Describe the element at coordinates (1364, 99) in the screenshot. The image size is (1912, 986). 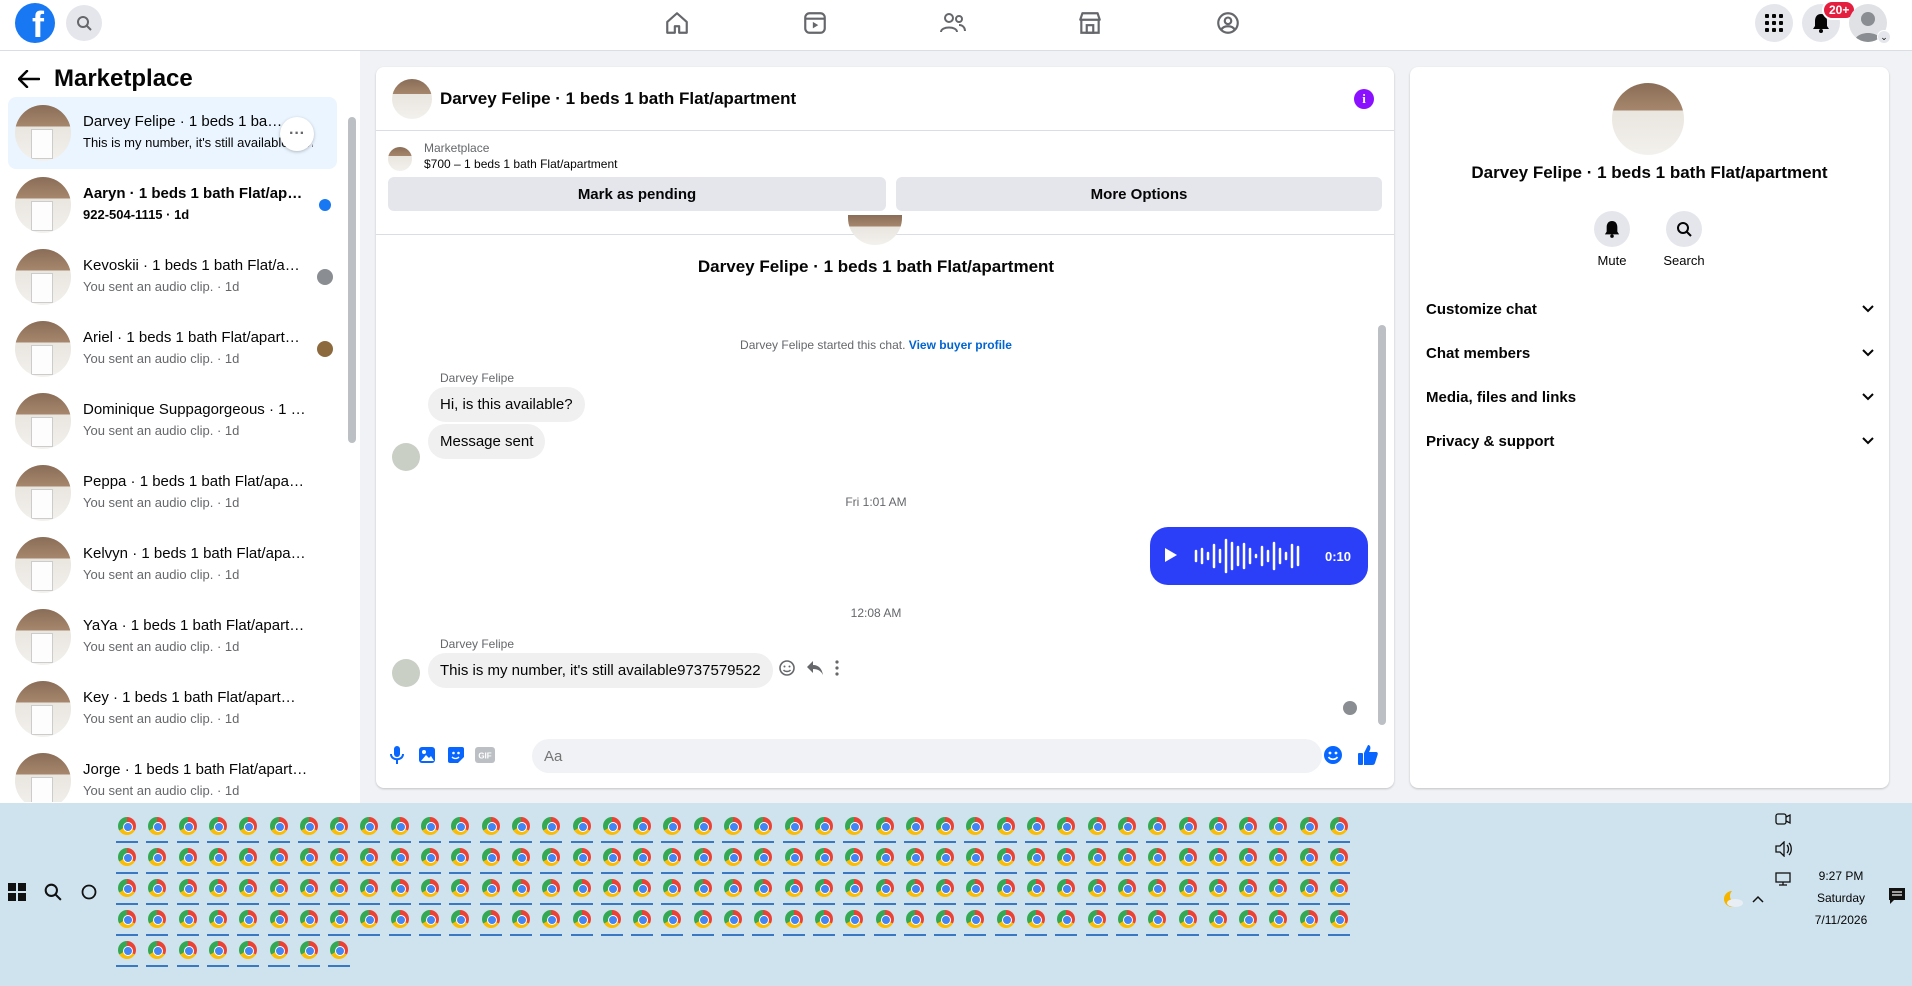
I see `info-icon: i` at that location.